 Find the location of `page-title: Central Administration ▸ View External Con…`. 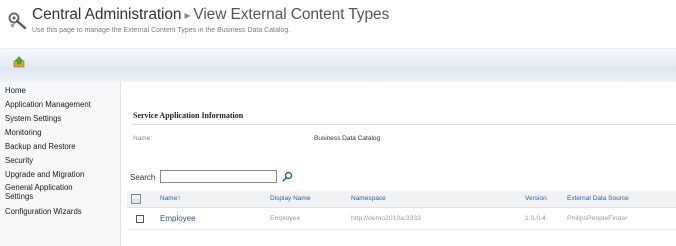

page-title: Central Administration ▸ View External Con… is located at coordinates (210, 15).